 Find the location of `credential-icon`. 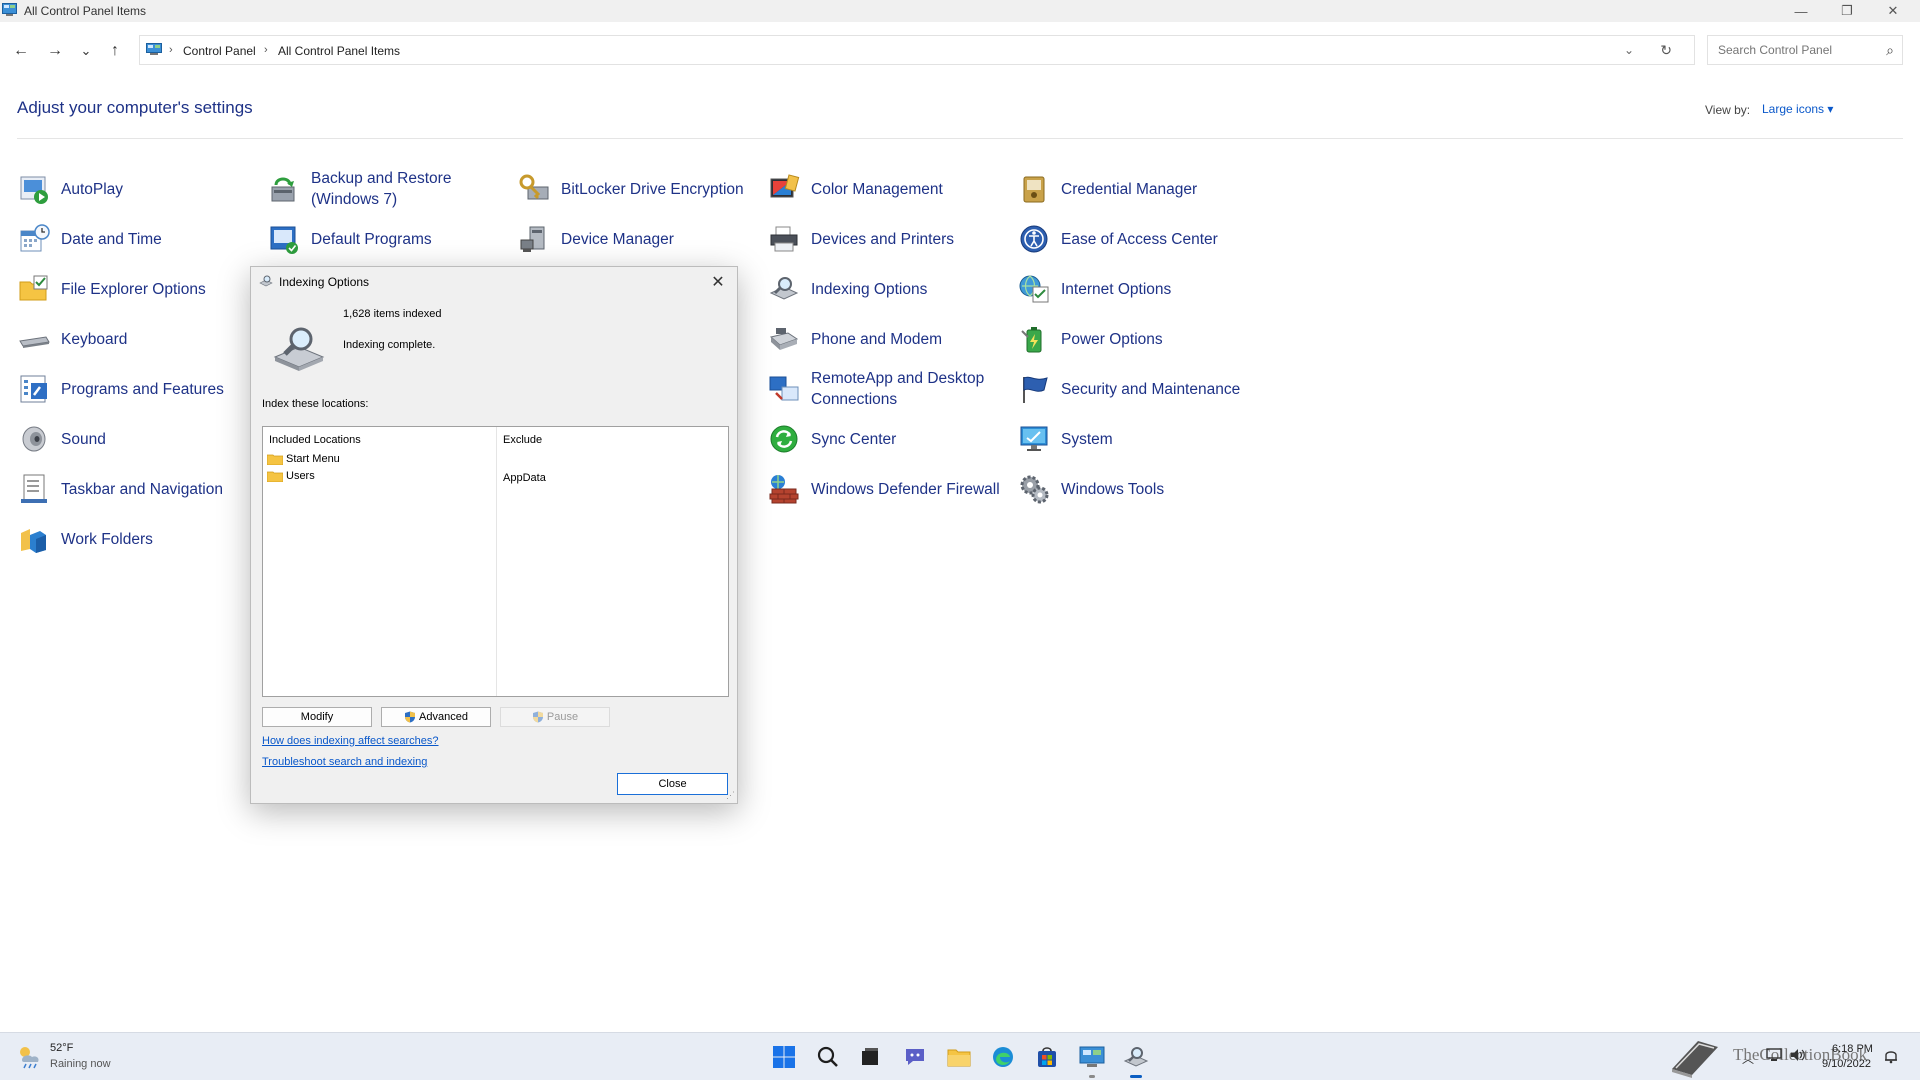

credential-icon is located at coordinates (1034, 189).